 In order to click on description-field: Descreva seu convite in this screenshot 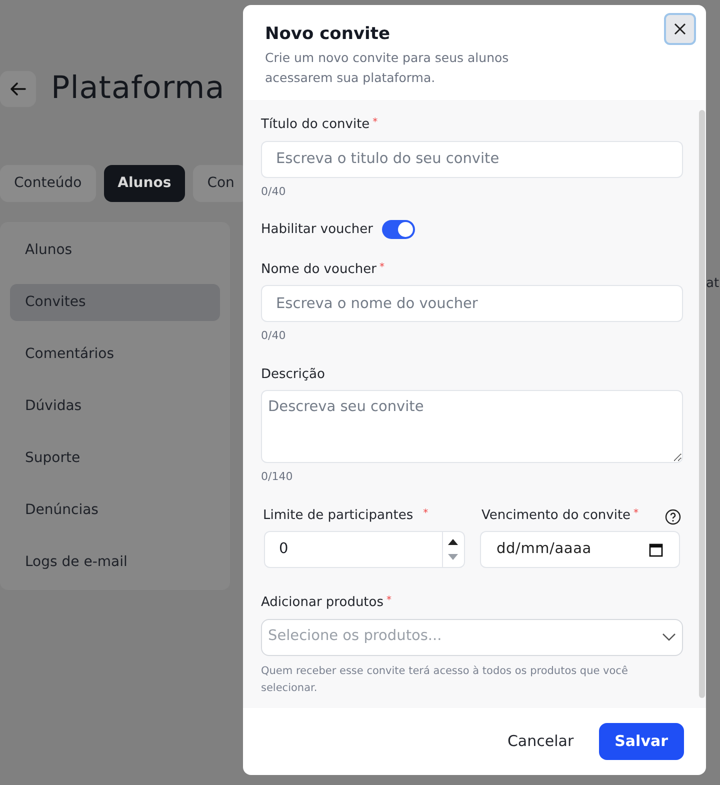, I will do `click(472, 426)`.